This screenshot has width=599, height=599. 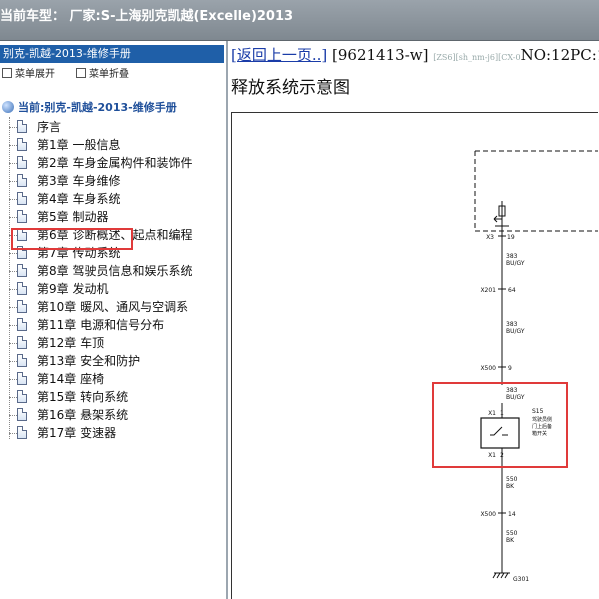 I want to click on globe-icon, so click(x=8, y=107).